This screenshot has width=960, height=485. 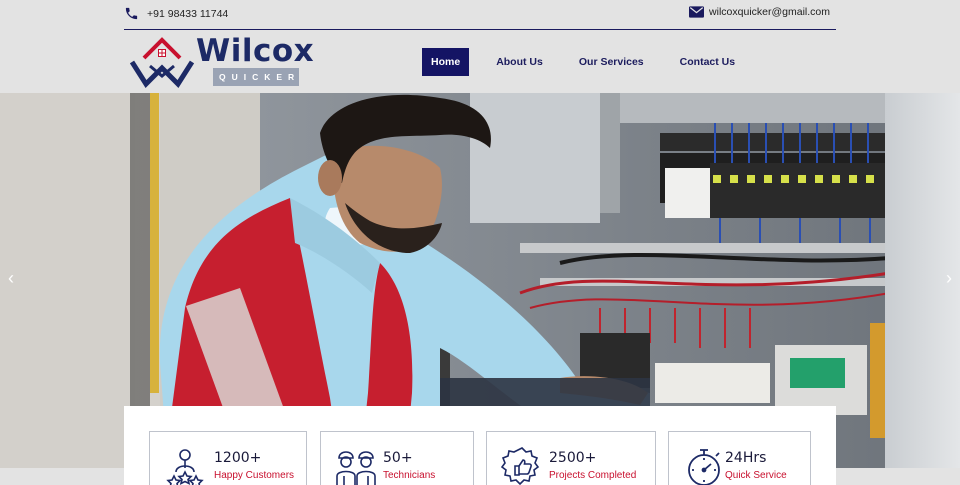 I want to click on logo-wordmark: Wilcox, so click(x=255, y=51).